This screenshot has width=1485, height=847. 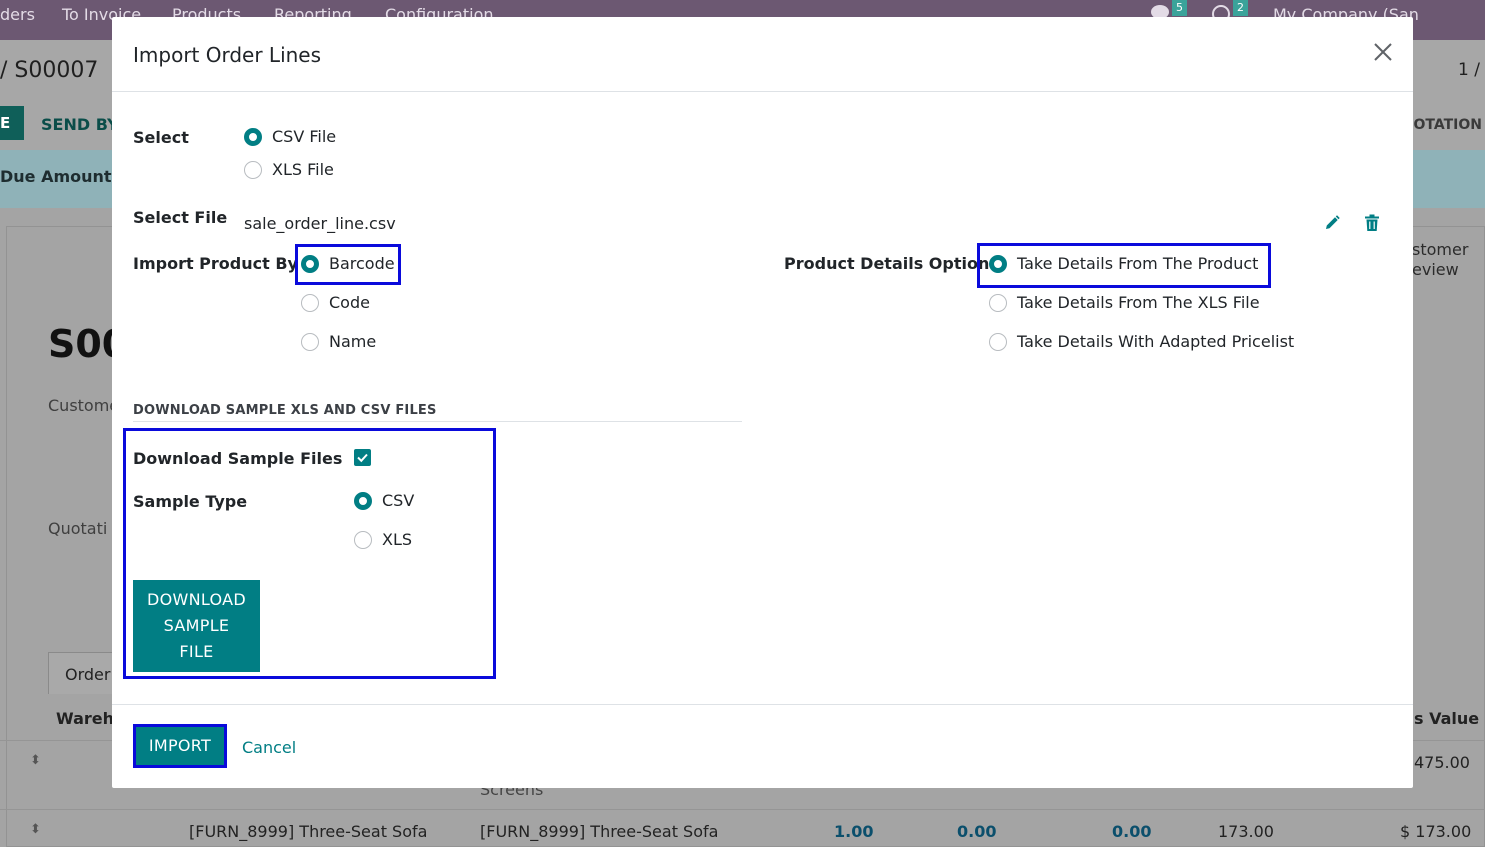 What do you see at coordinates (762, 54) in the screenshot?
I see `dialog-header: Import Order Lines` at bounding box center [762, 54].